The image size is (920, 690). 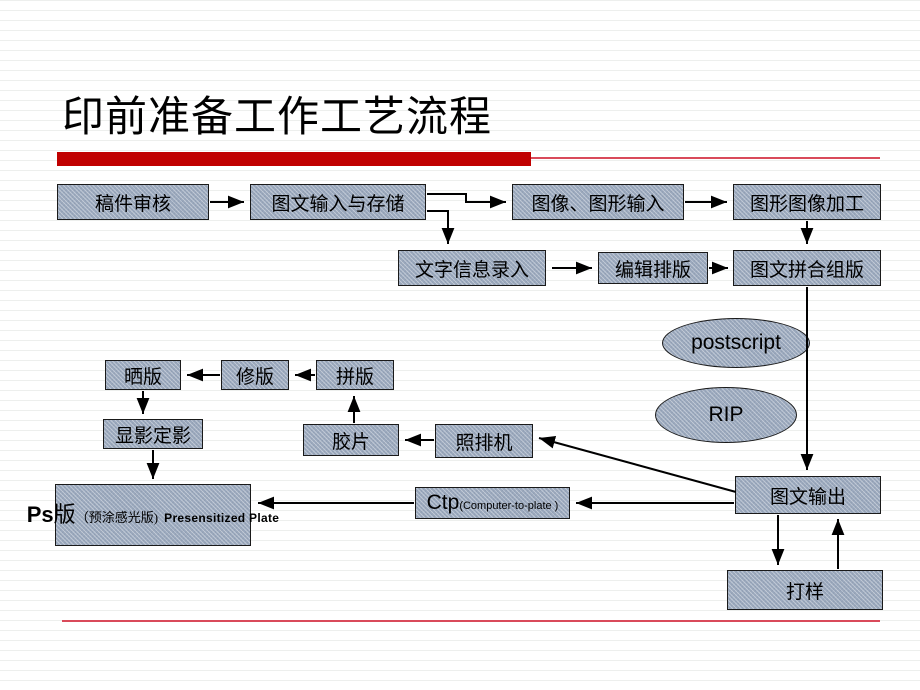 I want to click on node-edit-typesetting: 编辑排版, so click(x=653, y=268).